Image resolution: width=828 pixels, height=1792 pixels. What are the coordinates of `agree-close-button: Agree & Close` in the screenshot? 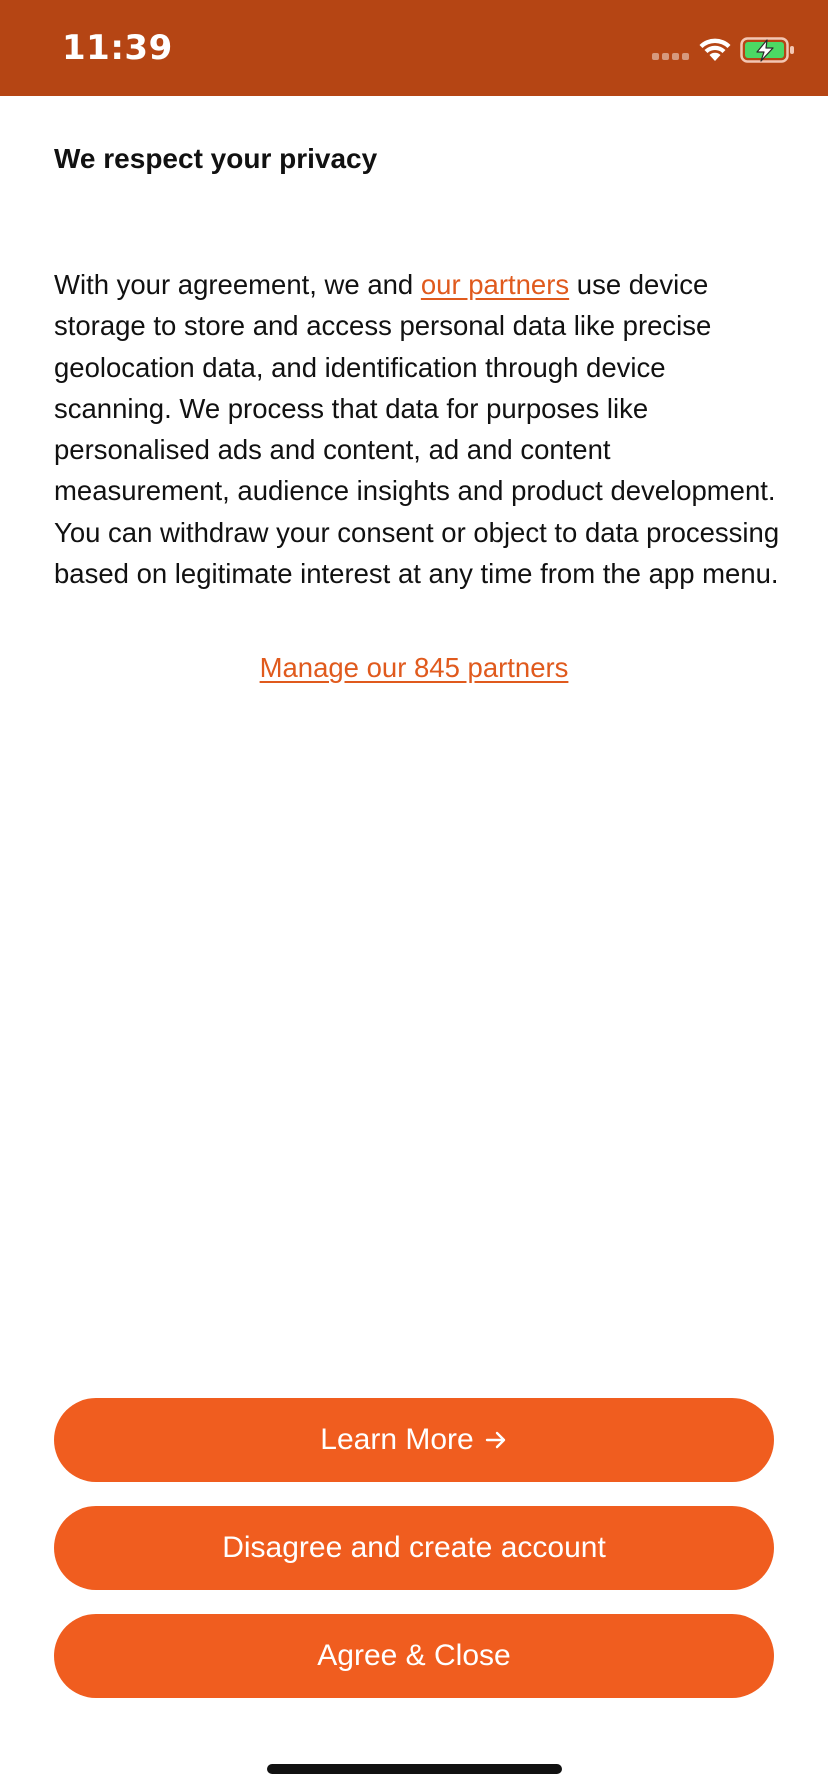 It's located at (414, 1656).